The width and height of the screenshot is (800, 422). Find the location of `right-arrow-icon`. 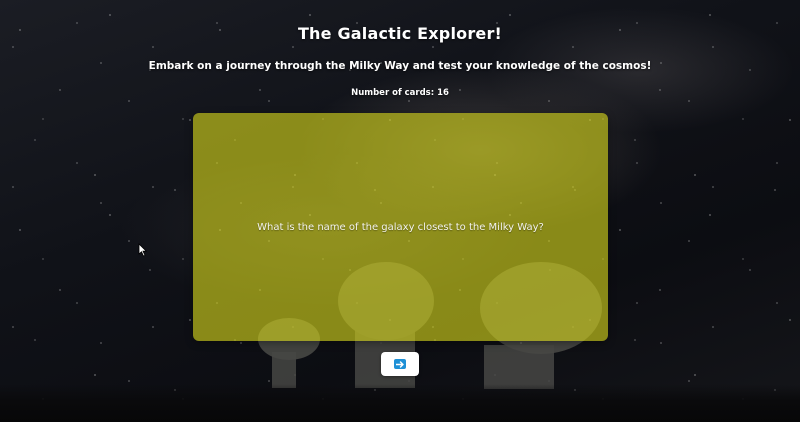

right-arrow-icon is located at coordinates (400, 364).